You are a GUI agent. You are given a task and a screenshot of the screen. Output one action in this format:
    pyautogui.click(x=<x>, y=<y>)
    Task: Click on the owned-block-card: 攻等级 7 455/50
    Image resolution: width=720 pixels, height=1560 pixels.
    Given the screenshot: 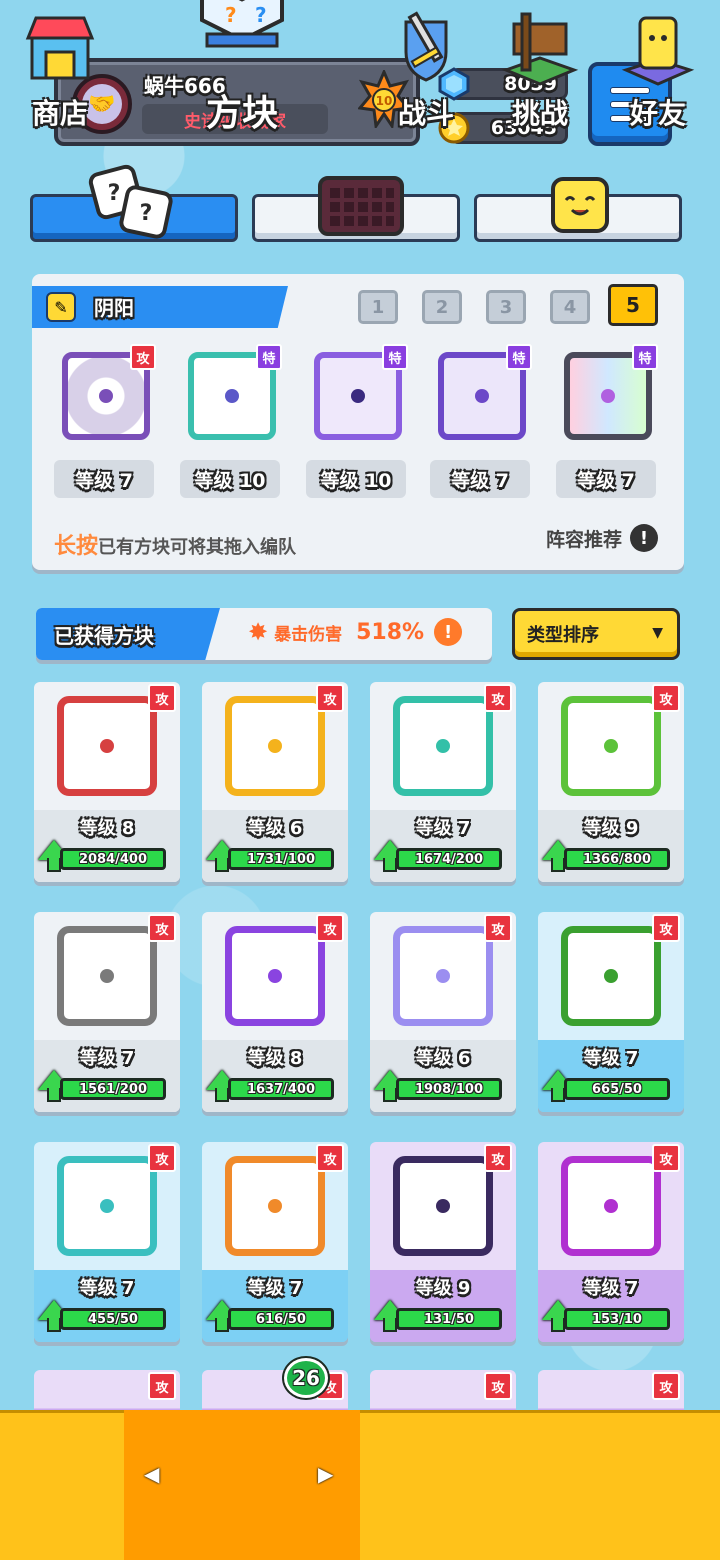 What is the action you would take?
    pyautogui.click(x=107, y=1242)
    